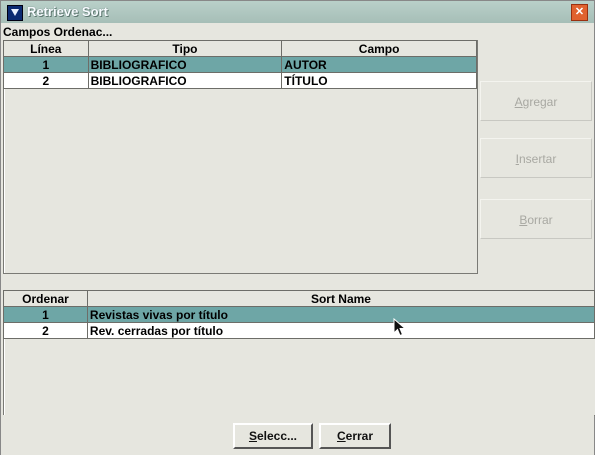 The width and height of the screenshot is (595, 455). I want to click on linea-cell: 1, so click(46, 64).